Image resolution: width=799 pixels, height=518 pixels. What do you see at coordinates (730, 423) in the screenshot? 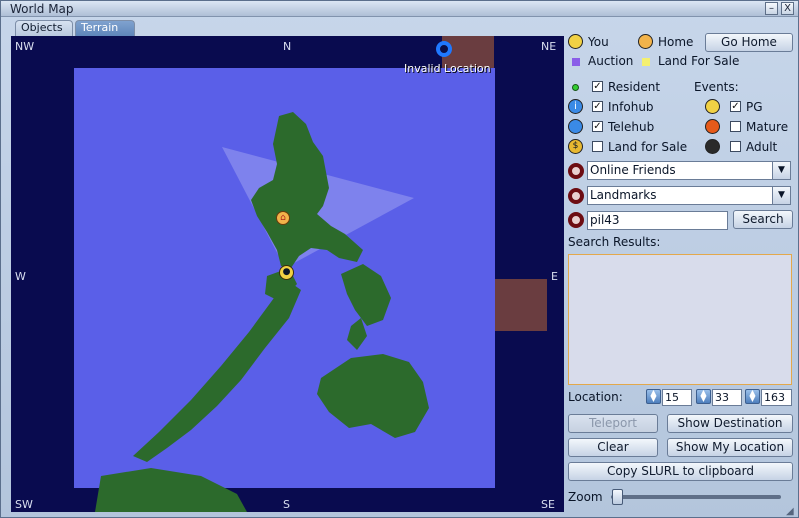
I see `show-destination-button: Show Destination` at bounding box center [730, 423].